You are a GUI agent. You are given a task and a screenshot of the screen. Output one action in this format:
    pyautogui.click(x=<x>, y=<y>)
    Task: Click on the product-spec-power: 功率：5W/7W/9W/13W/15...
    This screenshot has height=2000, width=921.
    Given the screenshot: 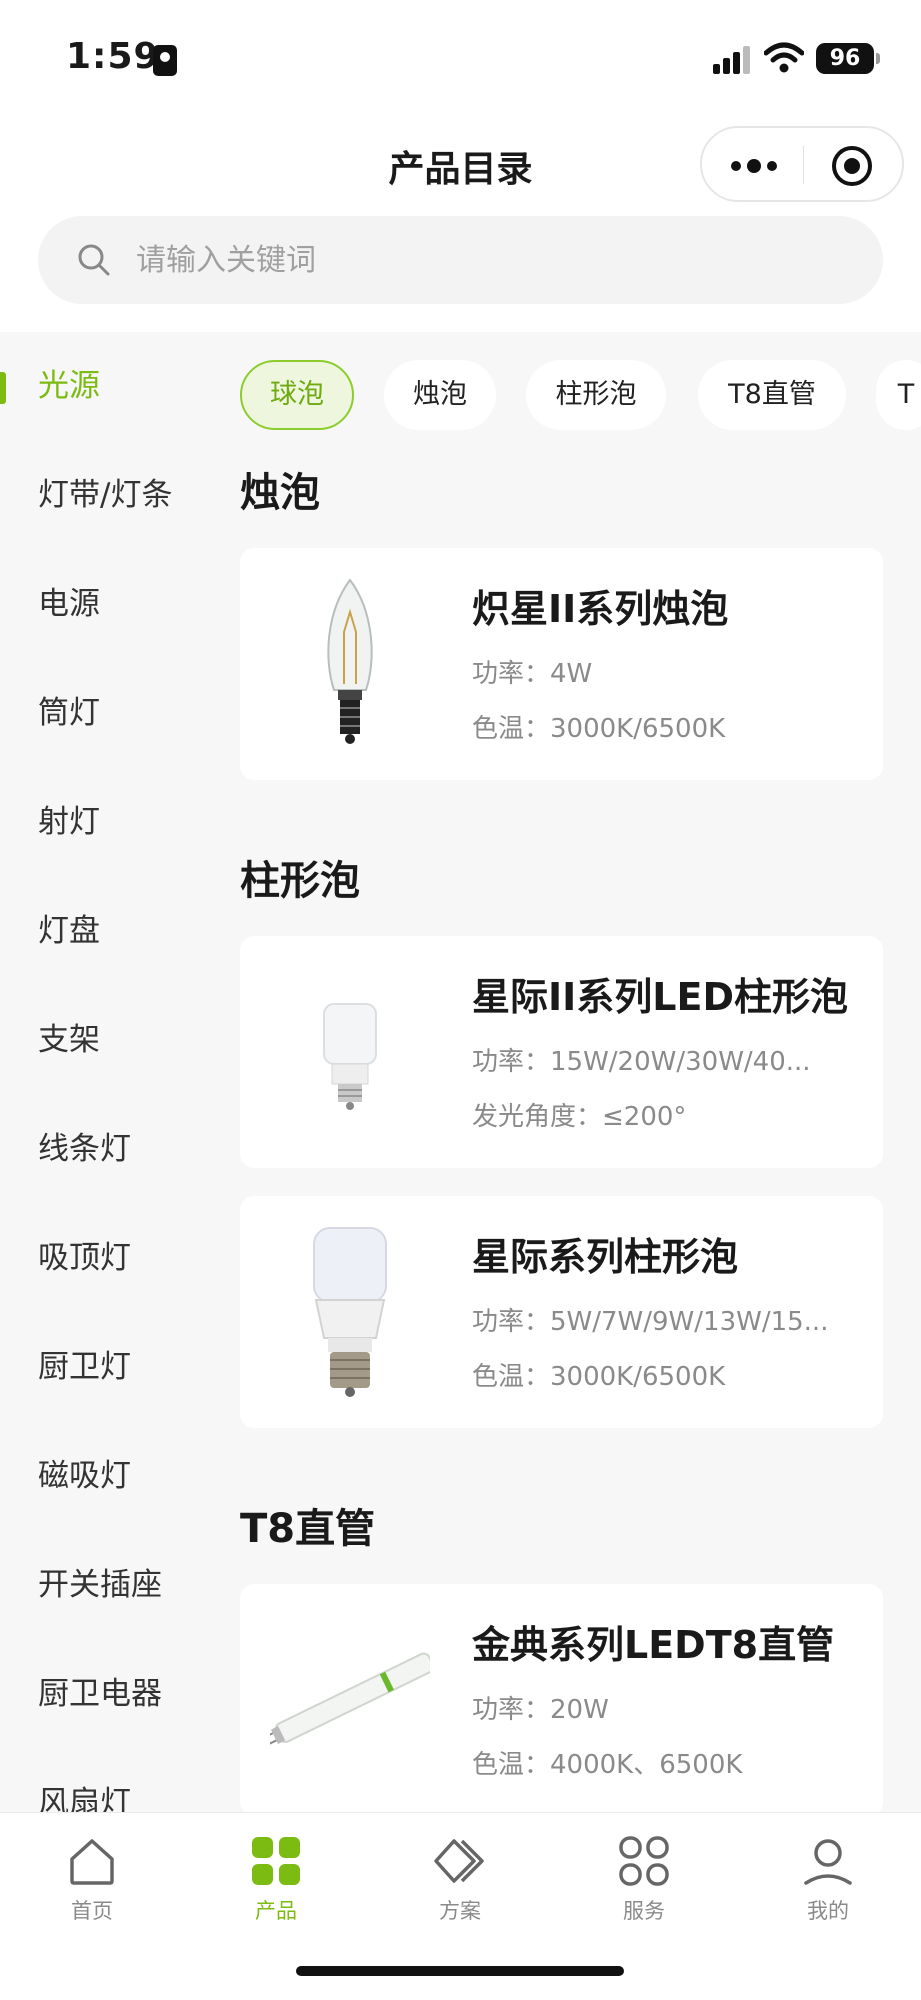 What is the action you would take?
    pyautogui.click(x=650, y=1322)
    